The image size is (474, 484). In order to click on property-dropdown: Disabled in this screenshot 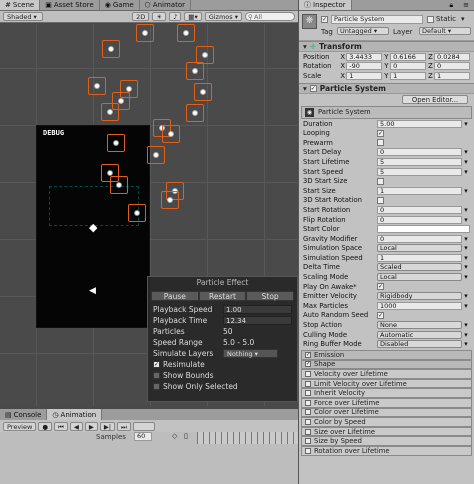, I will do `click(419, 344)`.